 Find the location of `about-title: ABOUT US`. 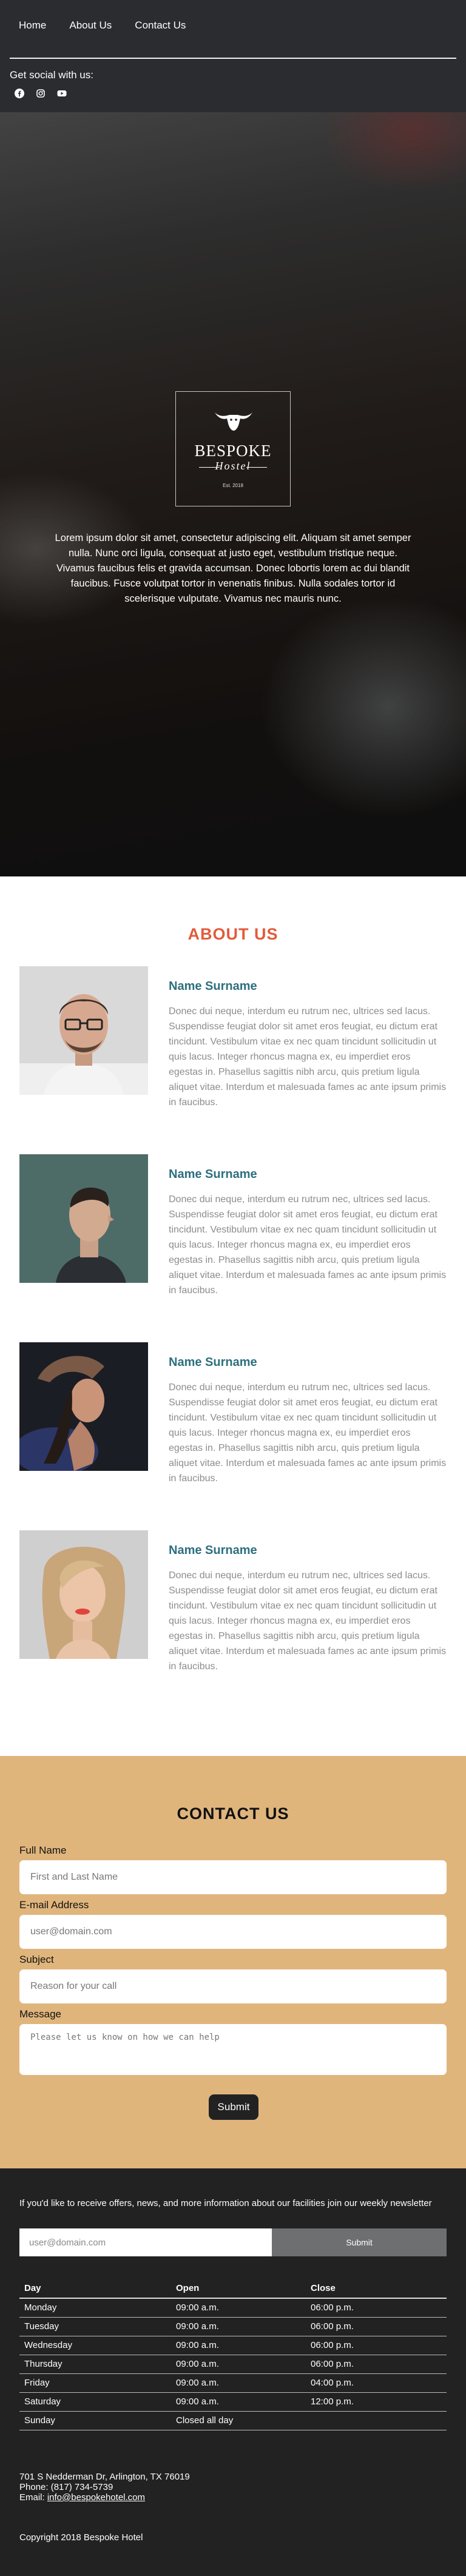

about-title: ABOUT US is located at coordinates (233, 934).